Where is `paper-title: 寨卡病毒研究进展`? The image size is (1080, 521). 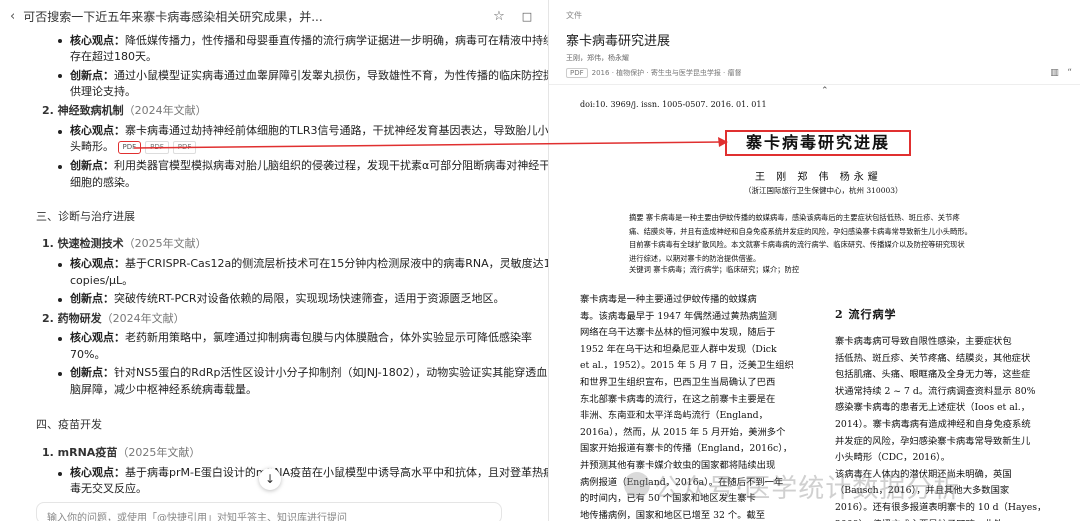
paper-title: 寨卡病毒研究进展 is located at coordinates (818, 143).